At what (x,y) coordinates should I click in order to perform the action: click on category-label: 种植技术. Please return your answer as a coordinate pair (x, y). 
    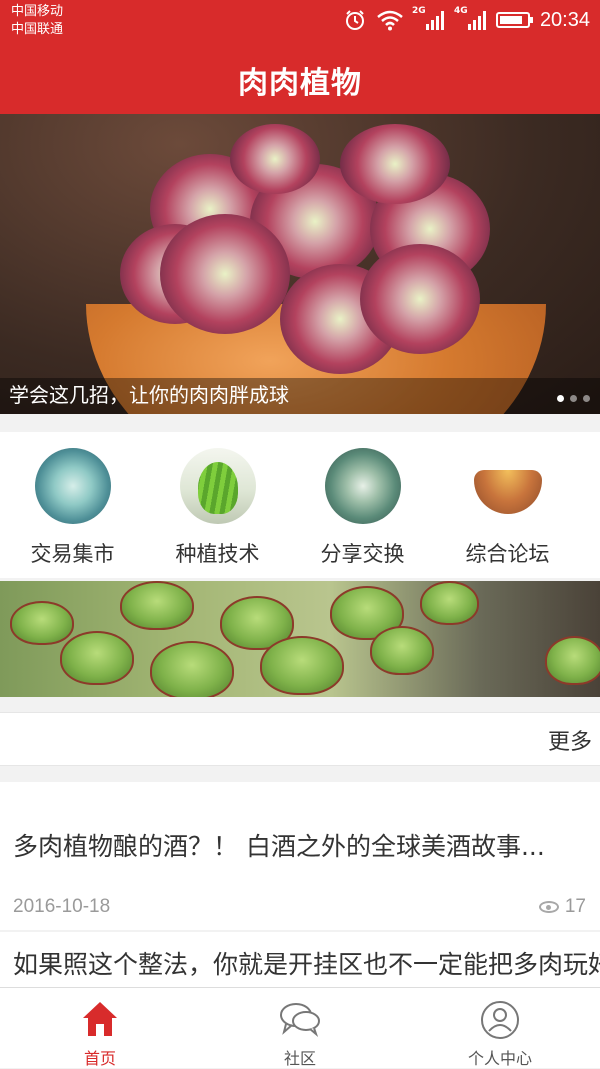
    Looking at the image, I should click on (217, 554).